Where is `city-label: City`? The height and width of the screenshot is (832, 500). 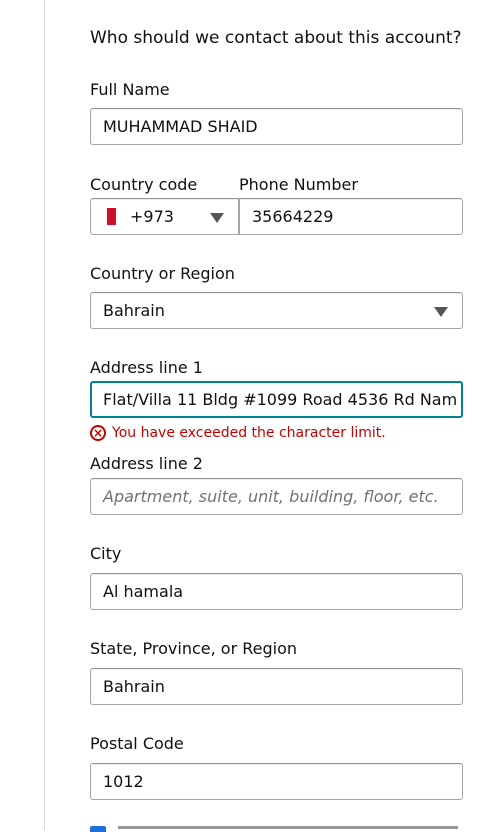 city-label: City is located at coordinates (106, 553).